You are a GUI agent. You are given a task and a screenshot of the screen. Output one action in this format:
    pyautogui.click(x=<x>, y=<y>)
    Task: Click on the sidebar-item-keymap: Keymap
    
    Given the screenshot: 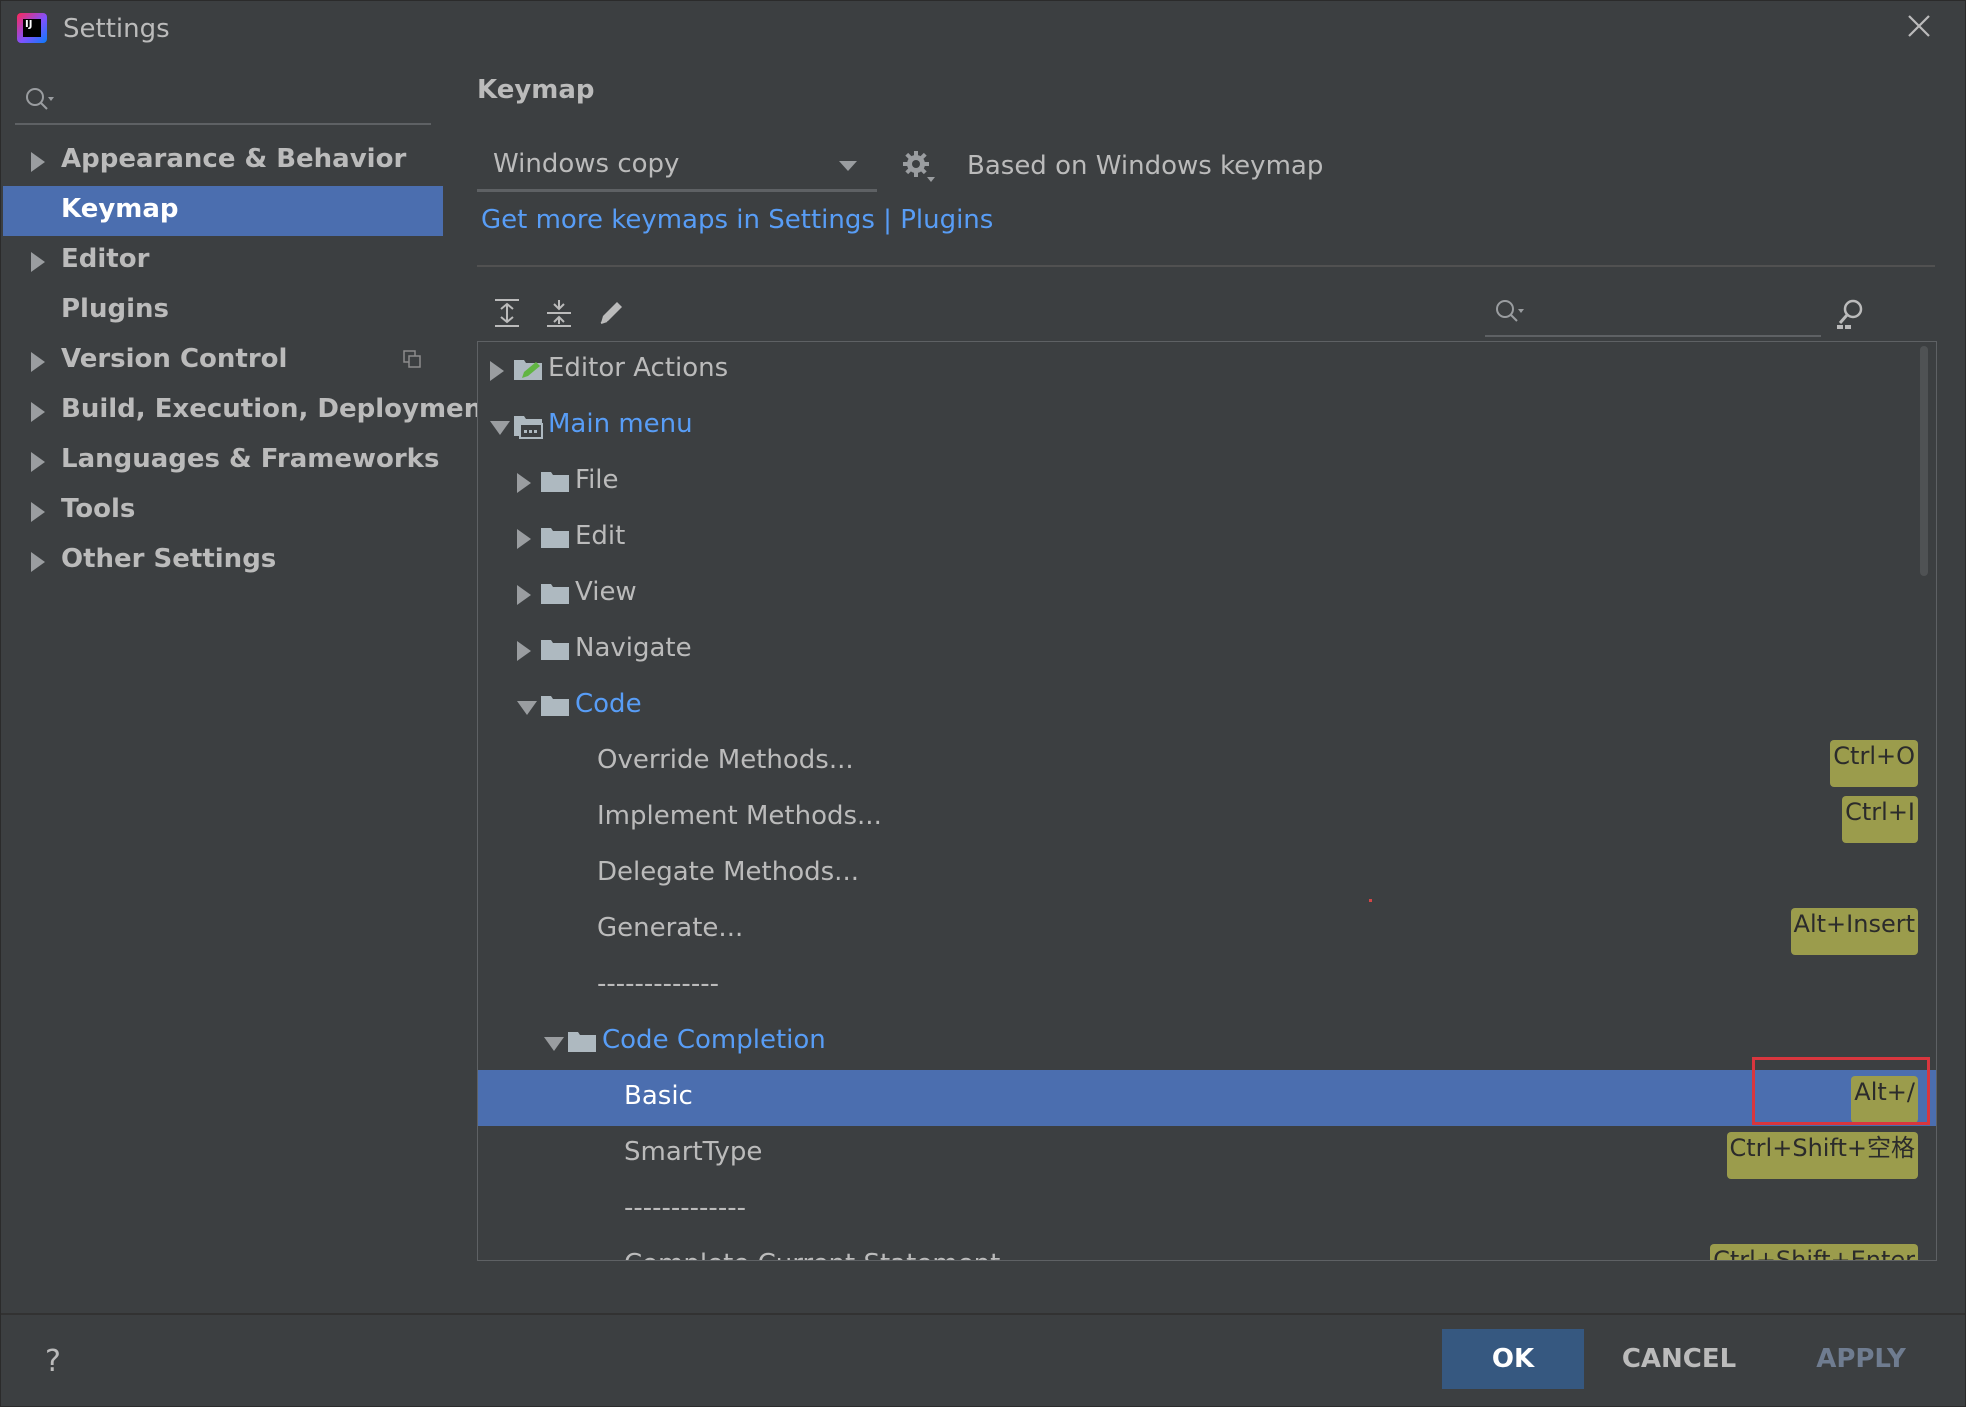 What is the action you would take?
    pyautogui.click(x=223, y=211)
    